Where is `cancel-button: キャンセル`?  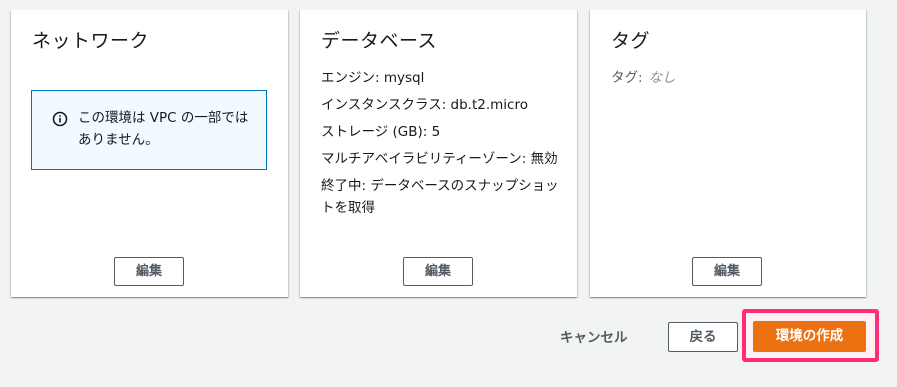
cancel-button: キャンセル is located at coordinates (594, 336).